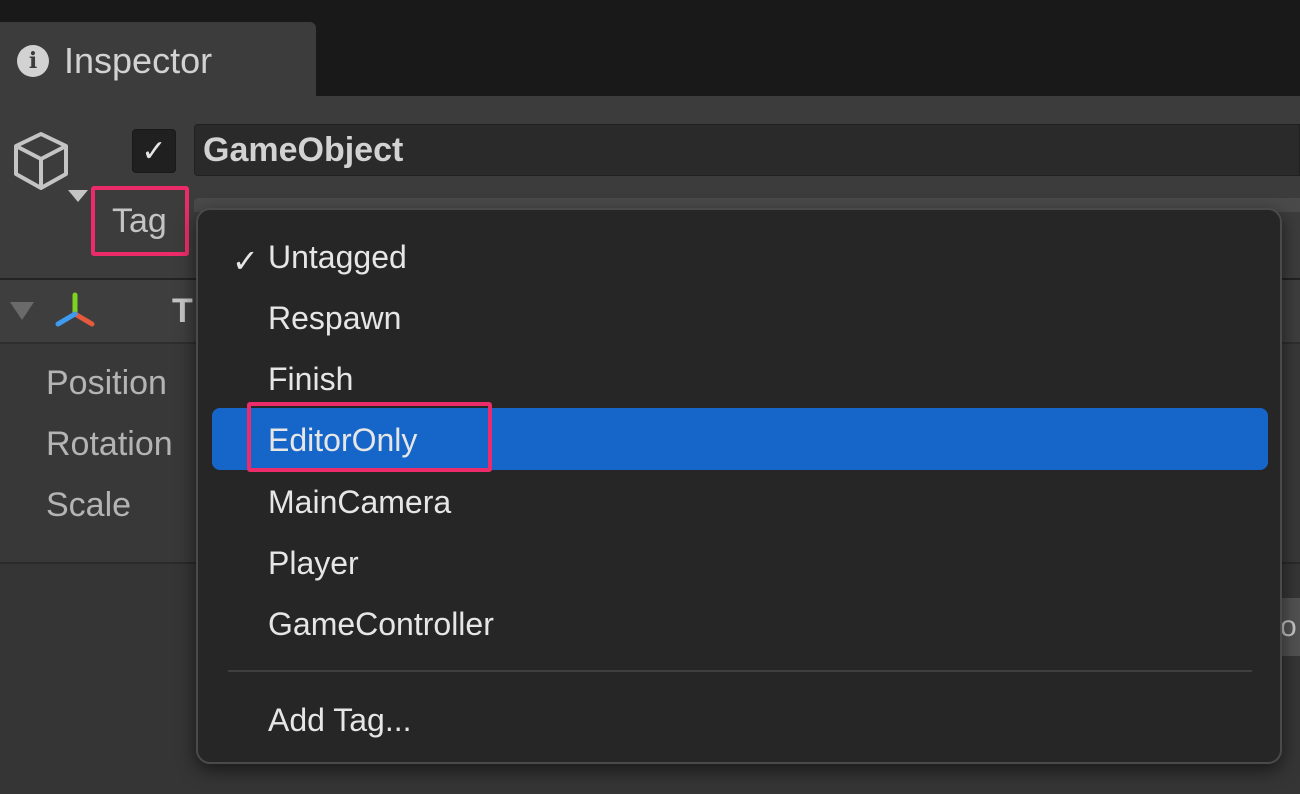 Image resolution: width=1300 pixels, height=794 pixels. What do you see at coordinates (313, 563) in the screenshot?
I see `menu-item-player: Player` at bounding box center [313, 563].